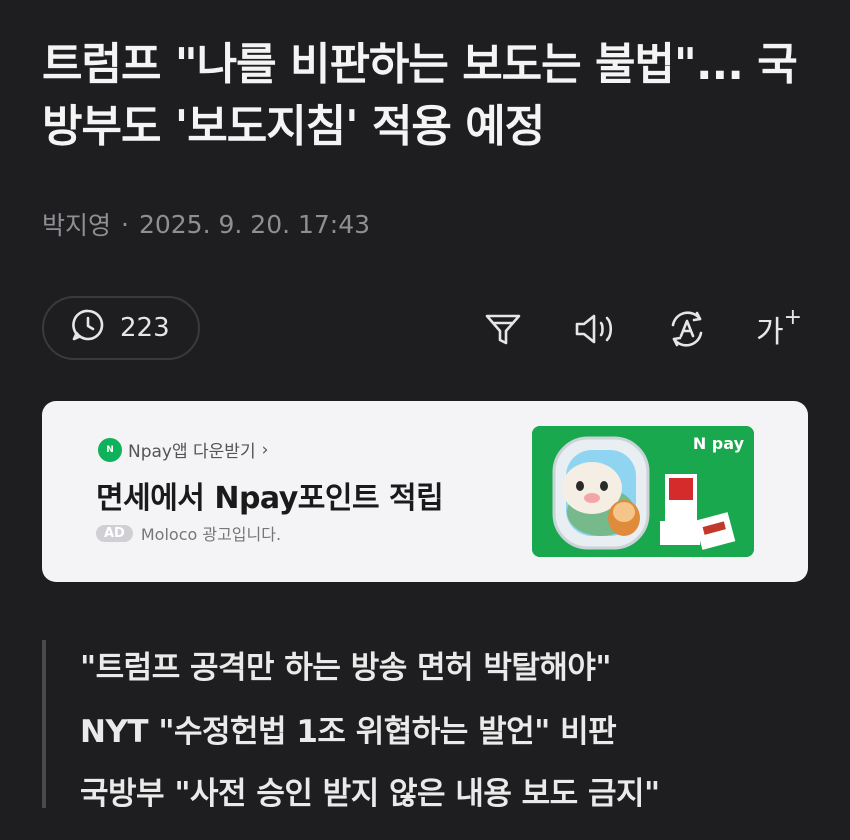  What do you see at coordinates (348, 732) in the screenshot?
I see `subheading-line: NYT "수정헌법 1조 위협하는 발언" 비판` at bounding box center [348, 732].